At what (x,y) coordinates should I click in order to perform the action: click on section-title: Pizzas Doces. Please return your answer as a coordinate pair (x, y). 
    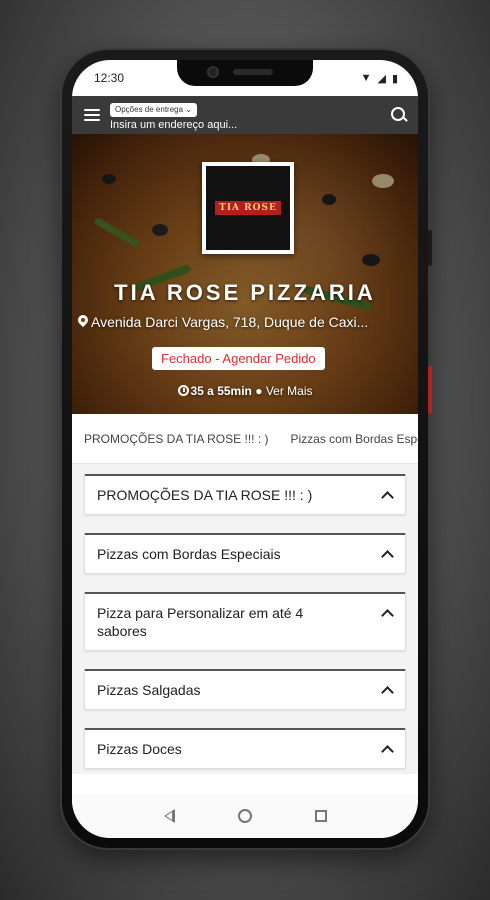
    Looking at the image, I should click on (139, 749).